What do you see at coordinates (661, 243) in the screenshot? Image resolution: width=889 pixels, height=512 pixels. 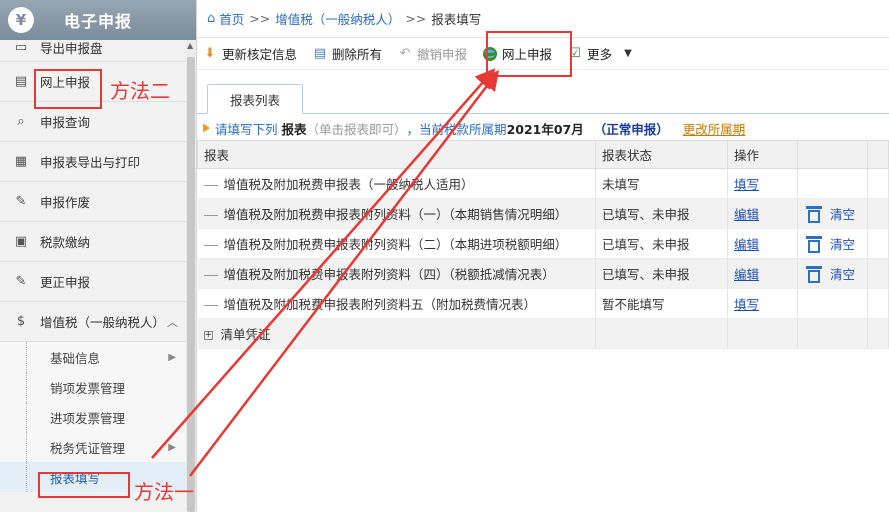 I see `report-status: 已填写、未申报` at bounding box center [661, 243].